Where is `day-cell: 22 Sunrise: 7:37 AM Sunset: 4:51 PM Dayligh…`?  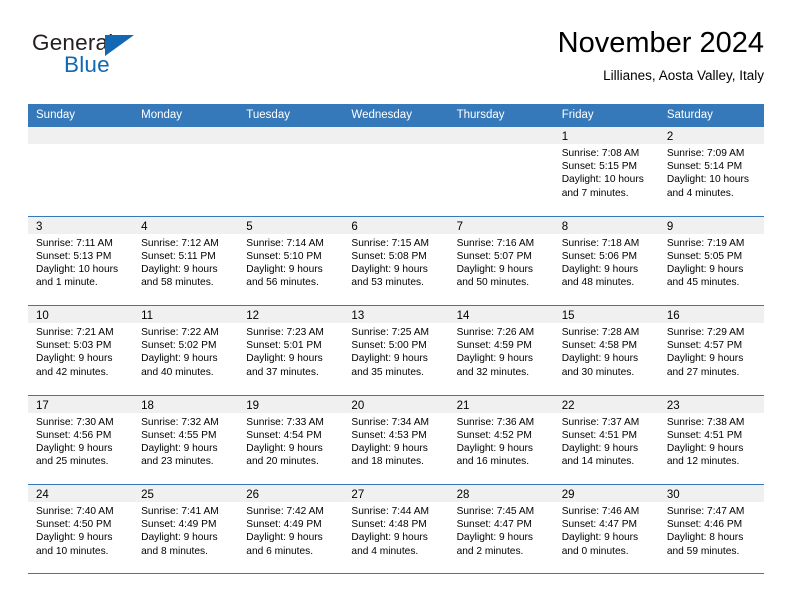 day-cell: 22 Sunrise: 7:37 AM Sunset: 4:51 PM Dayligh… is located at coordinates (606, 440).